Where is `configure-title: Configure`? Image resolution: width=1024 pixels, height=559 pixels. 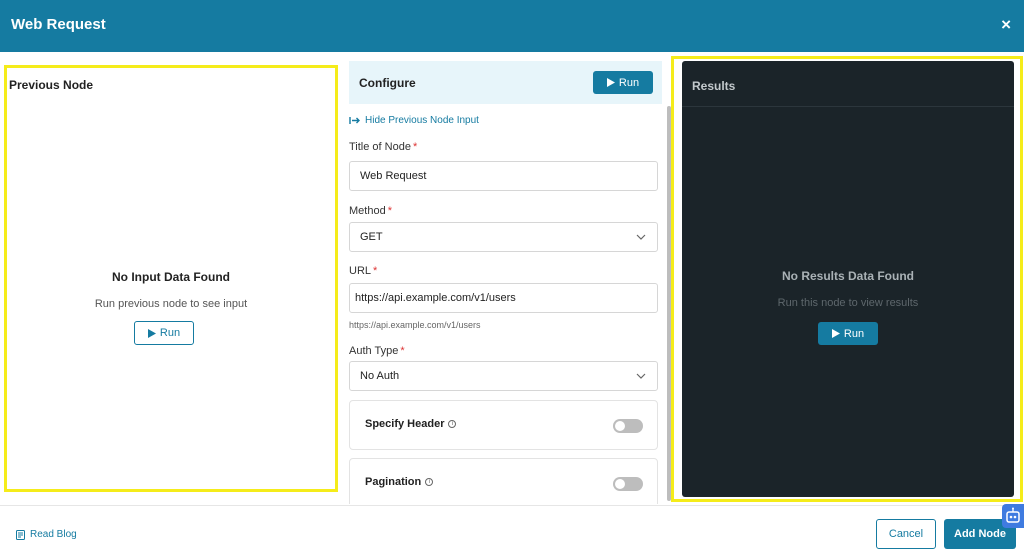
configure-title: Configure is located at coordinates (387, 83).